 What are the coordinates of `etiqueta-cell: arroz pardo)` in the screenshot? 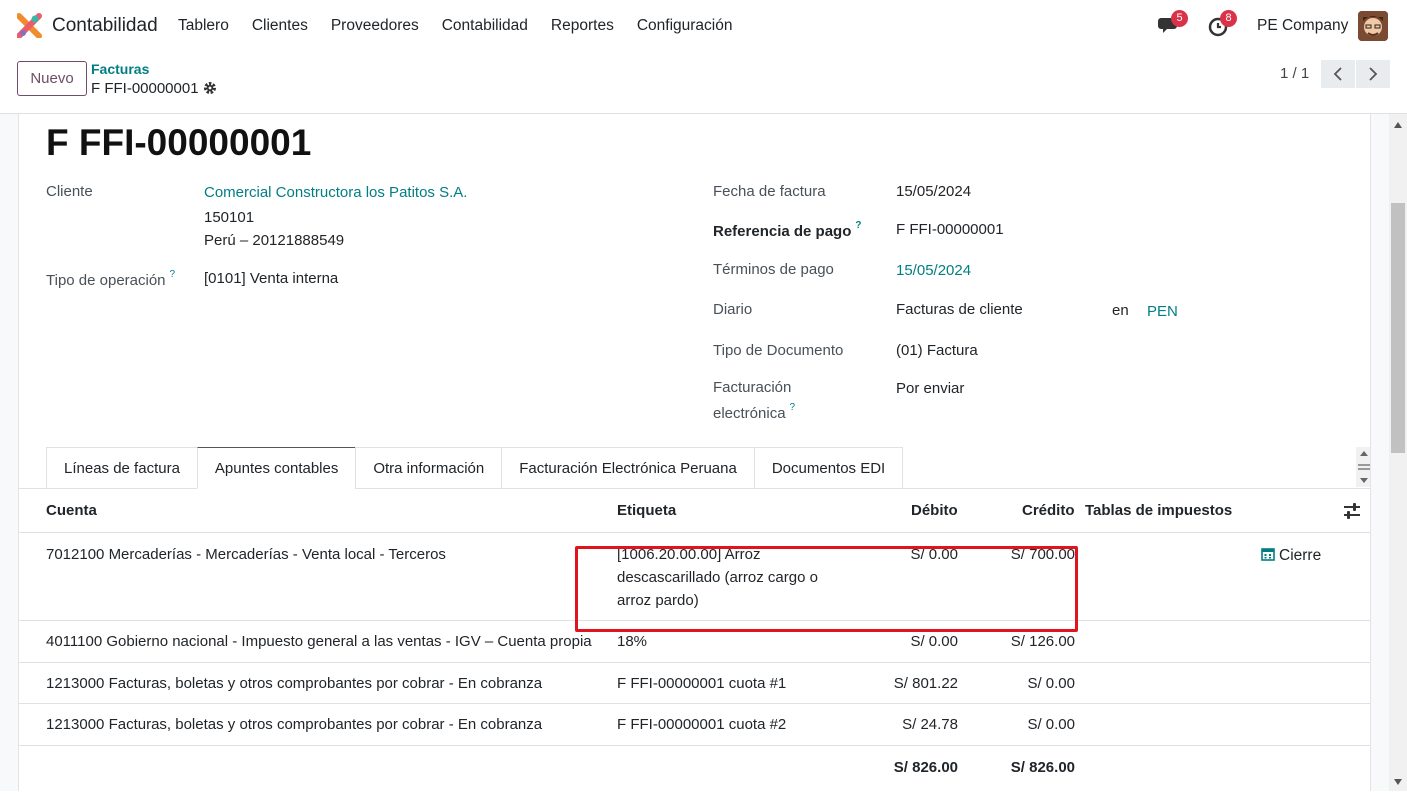 It's located at (658, 600).